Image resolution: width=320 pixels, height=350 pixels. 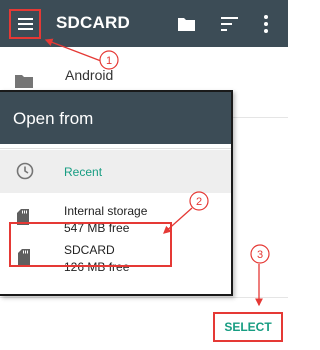 I want to click on select-button: SELECT, so click(x=248, y=327).